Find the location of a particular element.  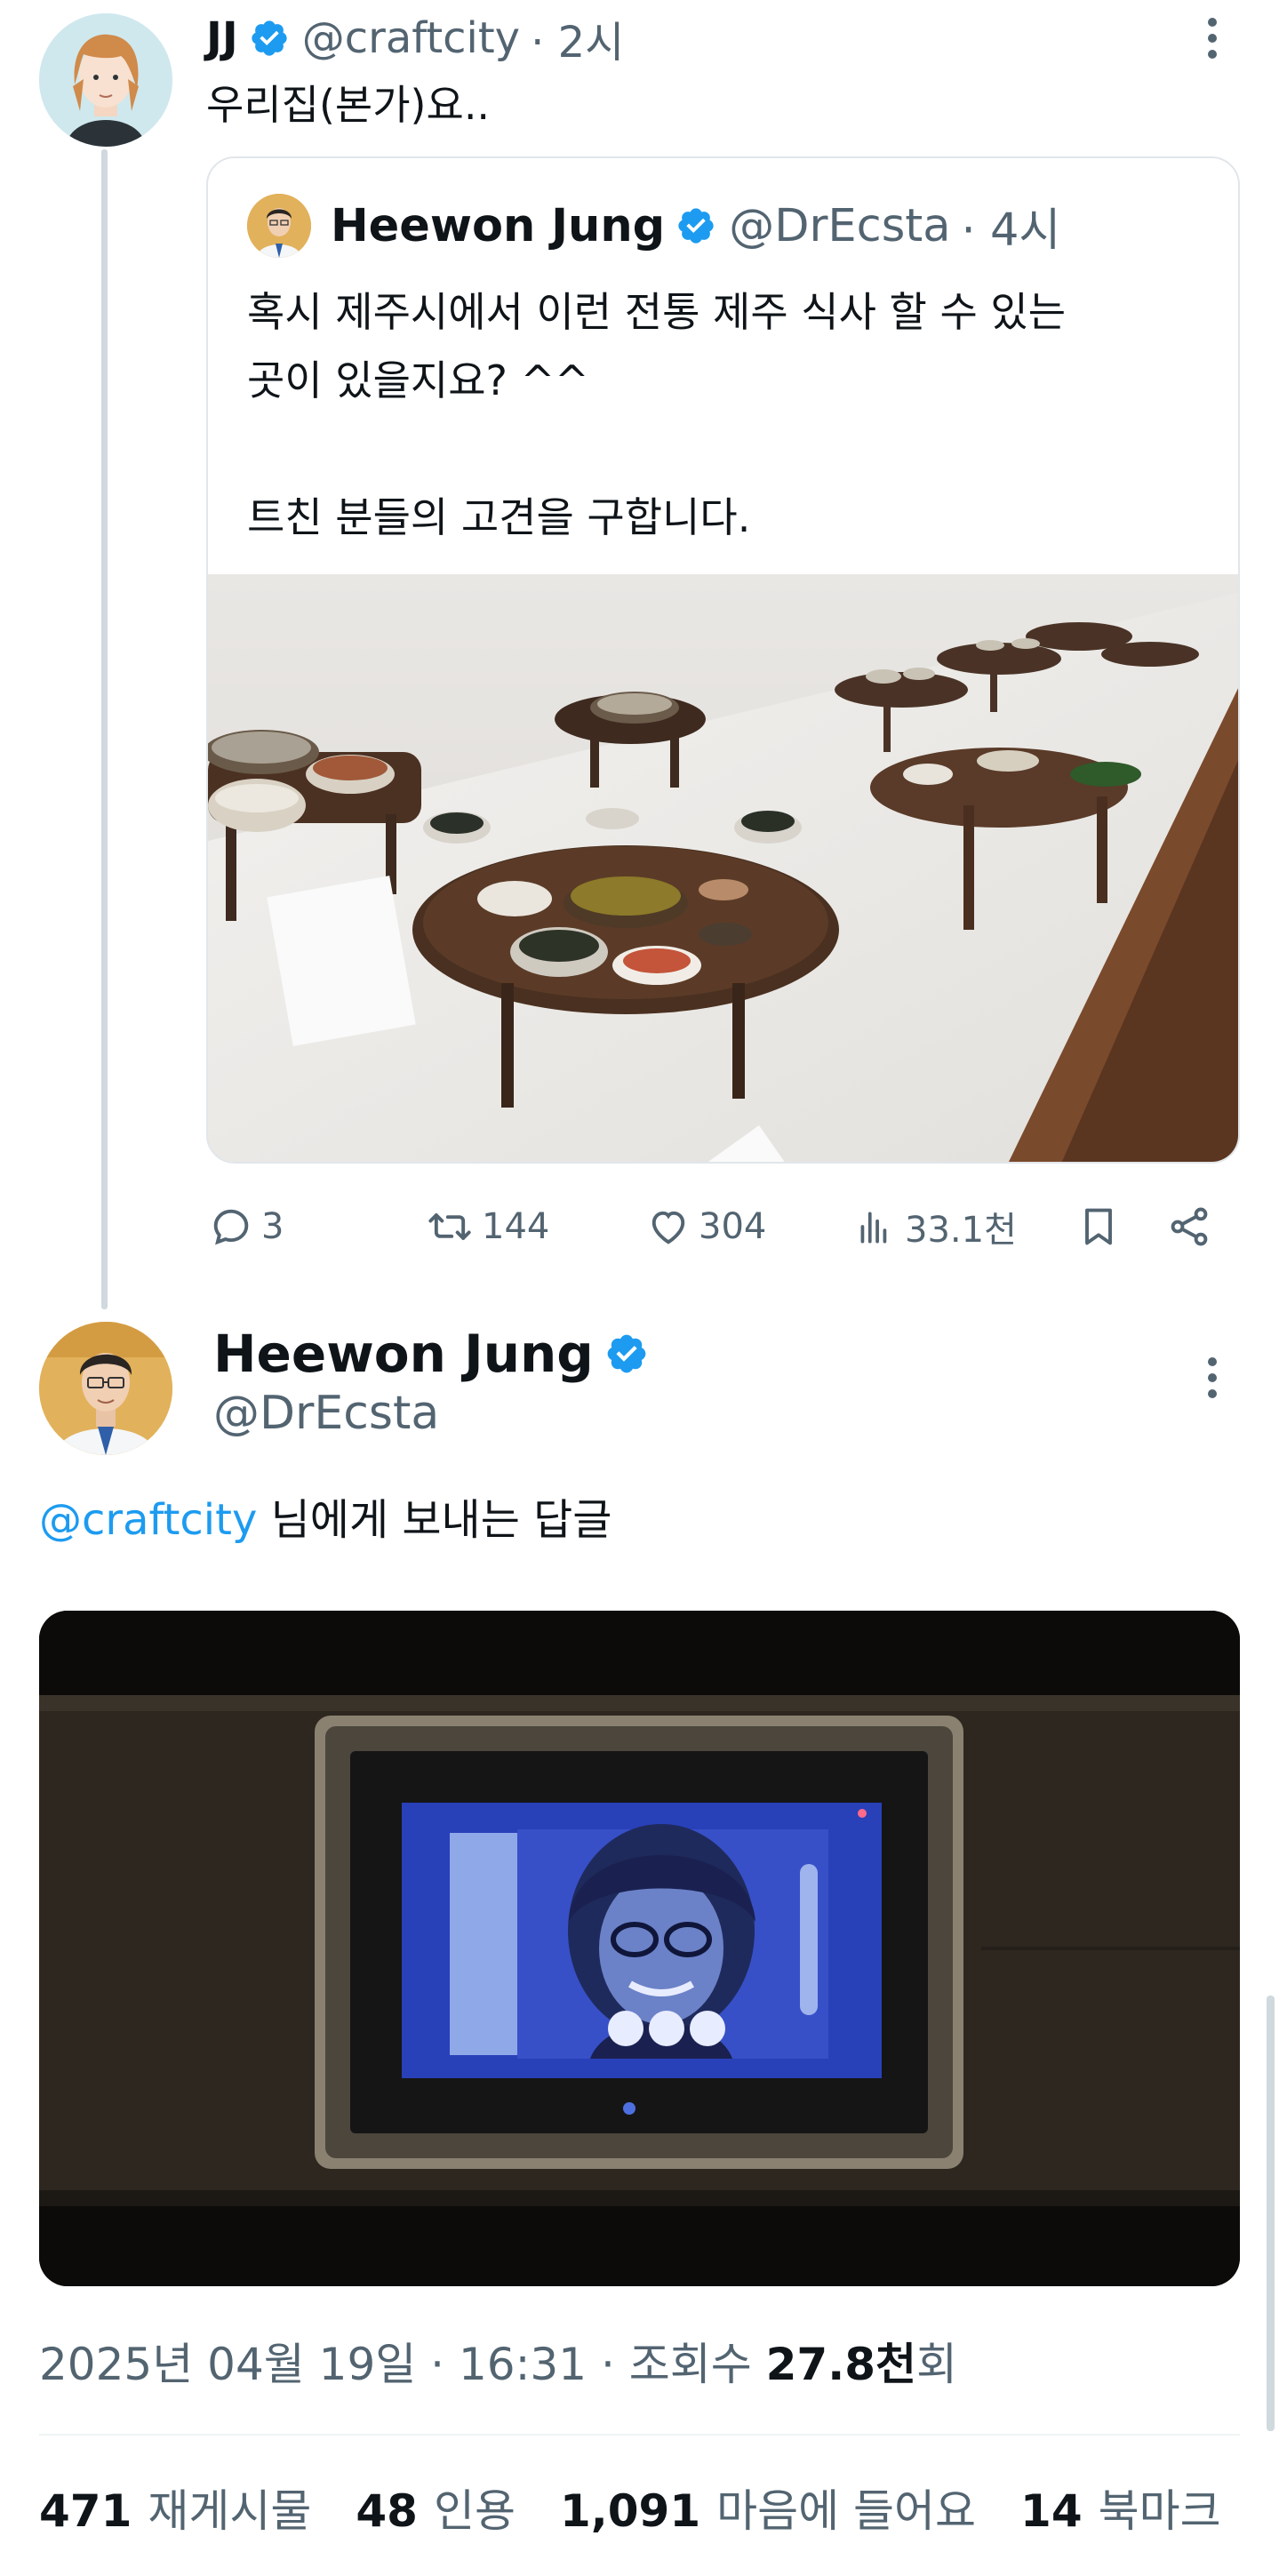

scrollbar is located at coordinates (1271, 2213).